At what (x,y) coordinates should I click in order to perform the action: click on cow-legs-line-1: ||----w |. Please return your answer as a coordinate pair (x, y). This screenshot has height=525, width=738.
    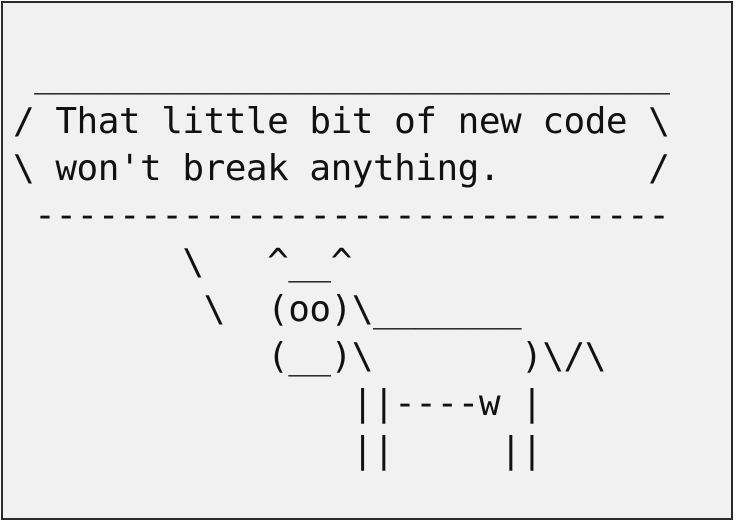
    Looking at the image, I should click on (278, 403).